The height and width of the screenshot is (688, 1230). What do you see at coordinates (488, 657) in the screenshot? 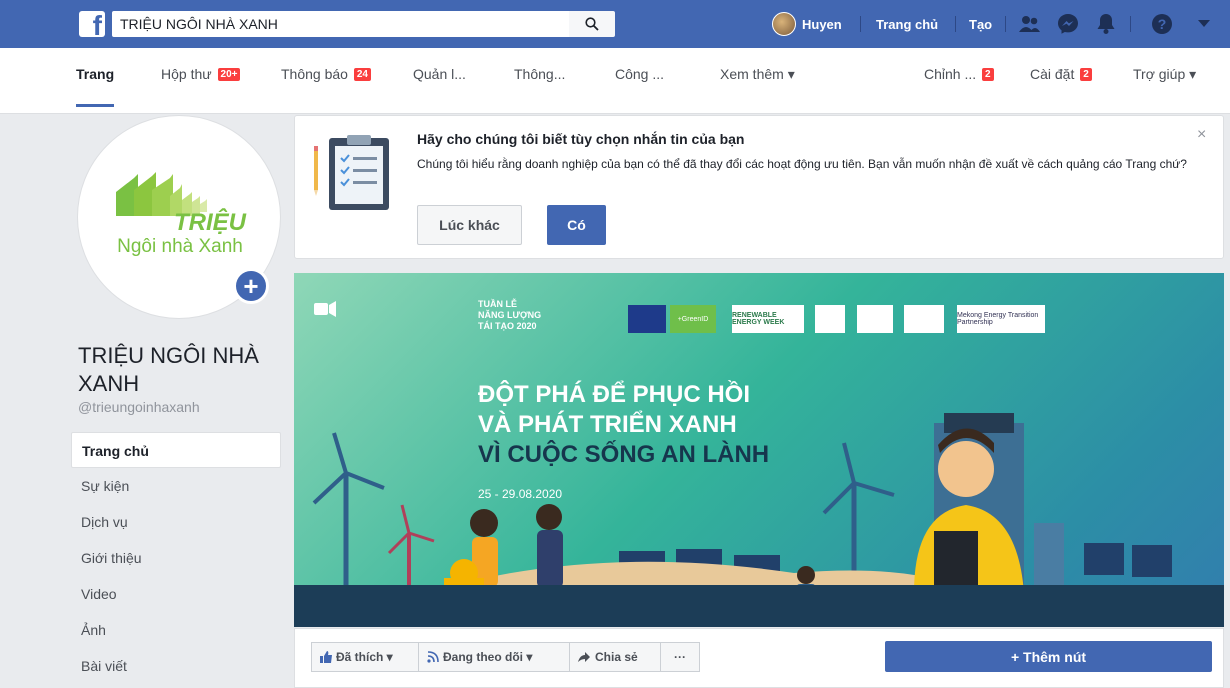
I see `following-label: Đang theo dõi ▾` at bounding box center [488, 657].